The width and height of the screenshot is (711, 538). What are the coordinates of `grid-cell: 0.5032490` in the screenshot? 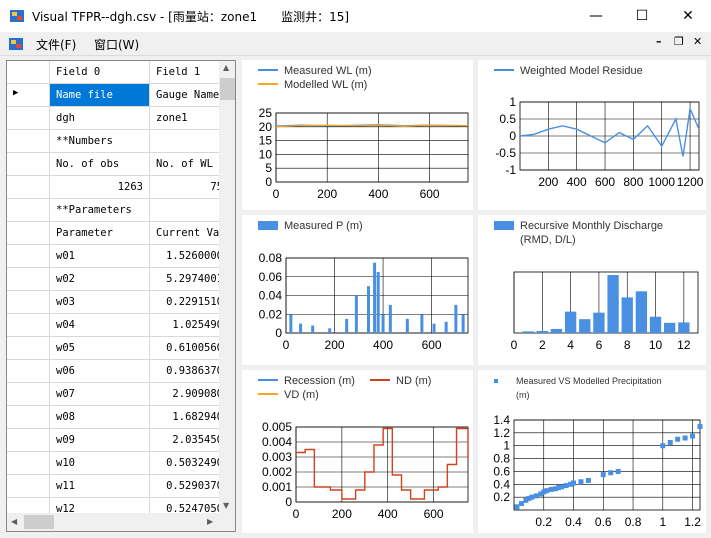 It's located at (184, 463).